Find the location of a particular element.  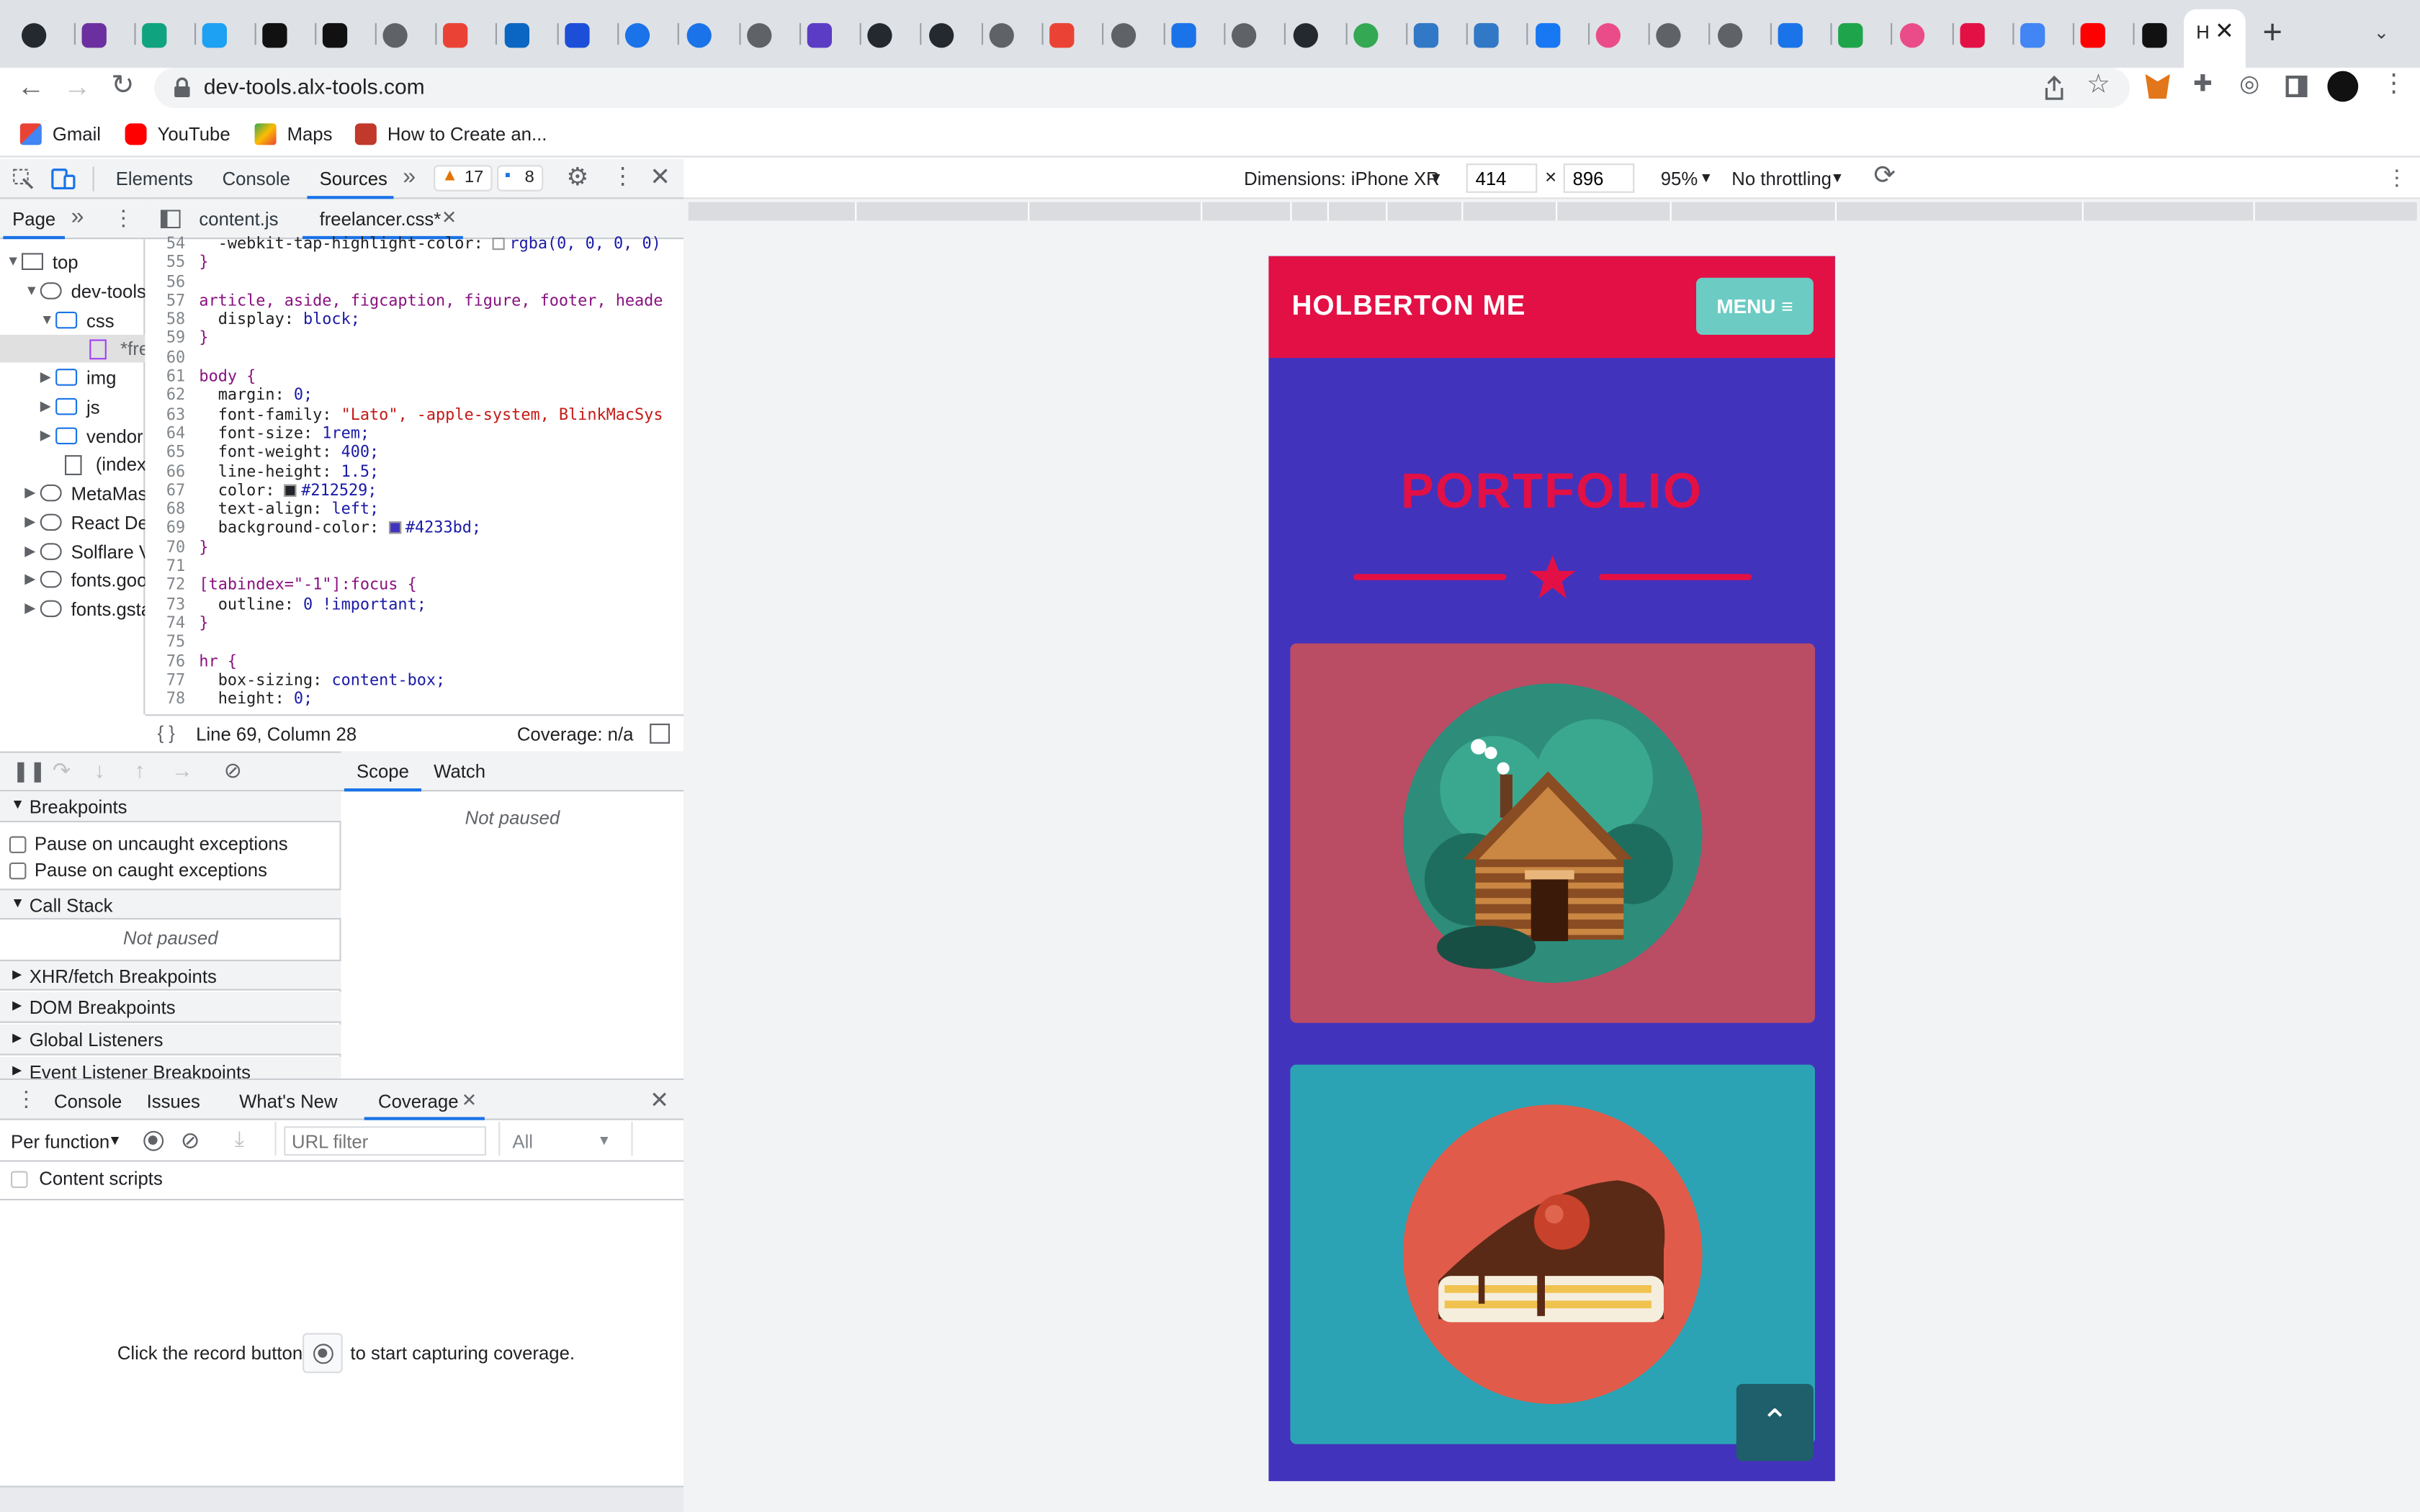

device-toolbar-icon is located at coordinates (63, 178).